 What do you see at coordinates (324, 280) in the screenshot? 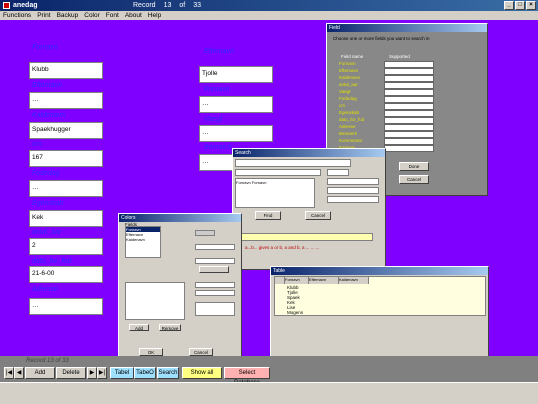
I see `grid-header: Efternavn` at bounding box center [324, 280].